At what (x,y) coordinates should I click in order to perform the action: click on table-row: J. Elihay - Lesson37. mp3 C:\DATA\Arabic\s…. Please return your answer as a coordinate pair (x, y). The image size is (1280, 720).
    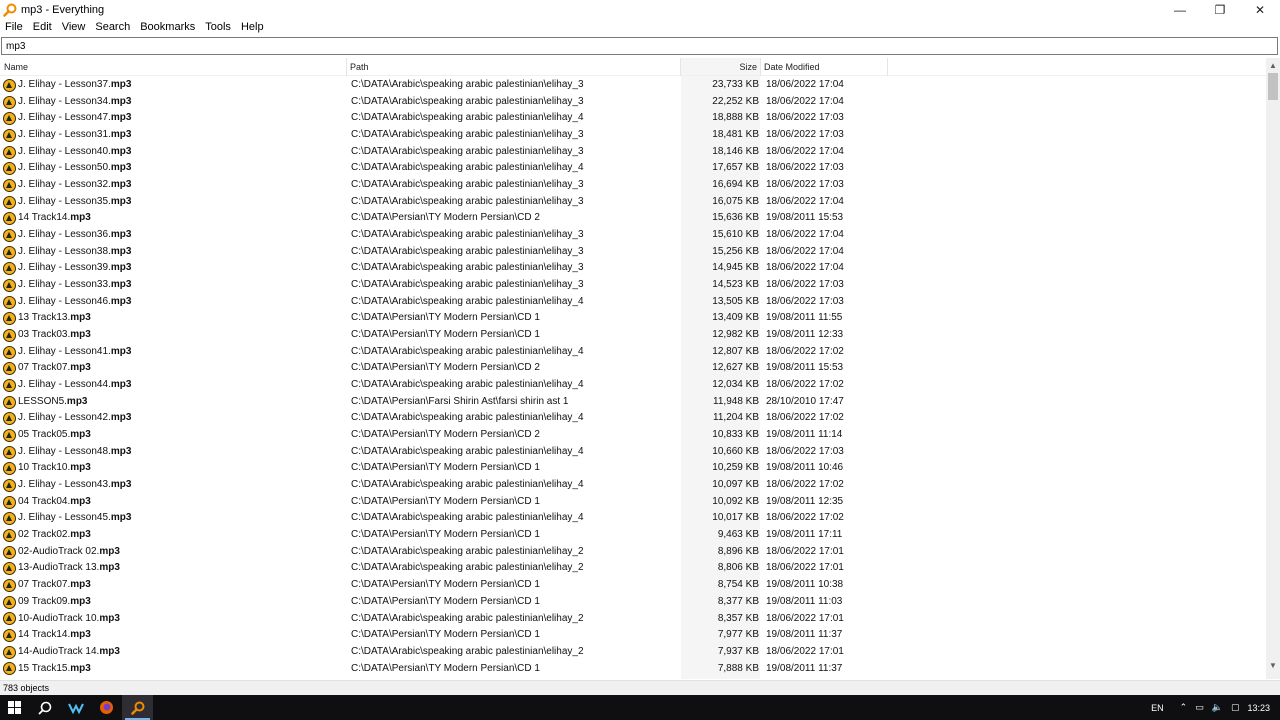
    Looking at the image, I should click on (633, 85).